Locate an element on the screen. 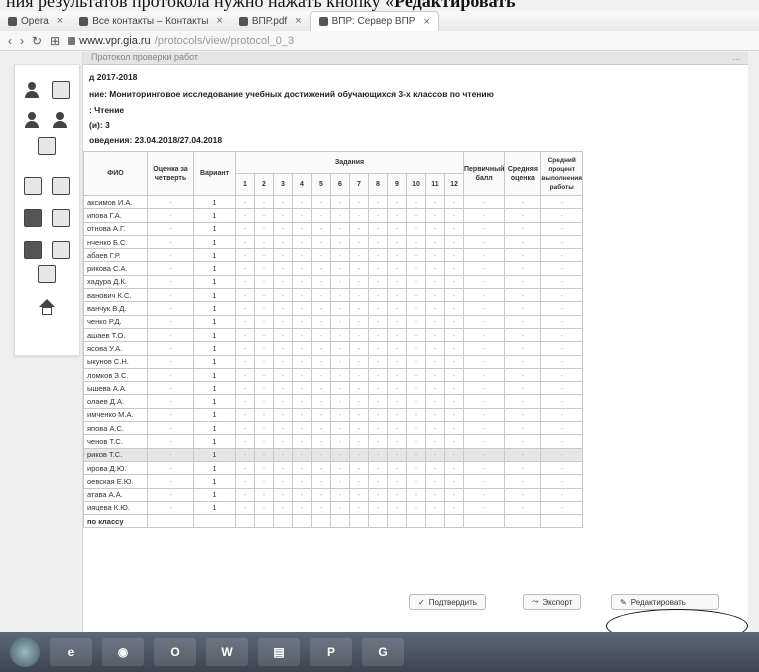 This screenshot has height=672, width=759. table-row: ясова У.А. -1- - - - - - - - - - - - - - - is located at coordinates (333, 348).